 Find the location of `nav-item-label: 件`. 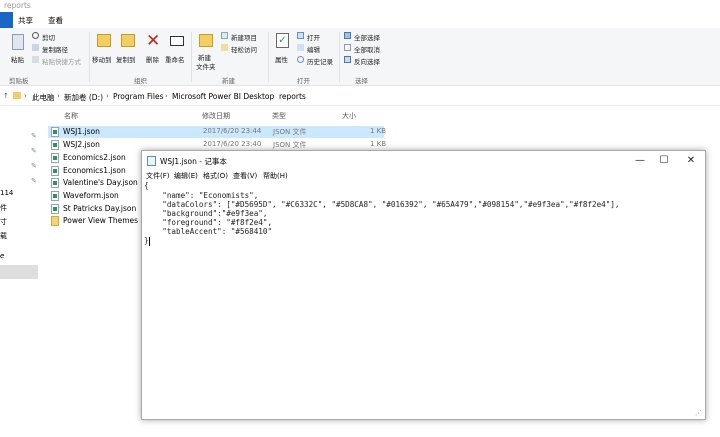

nav-item-label: 件 is located at coordinates (3, 208).